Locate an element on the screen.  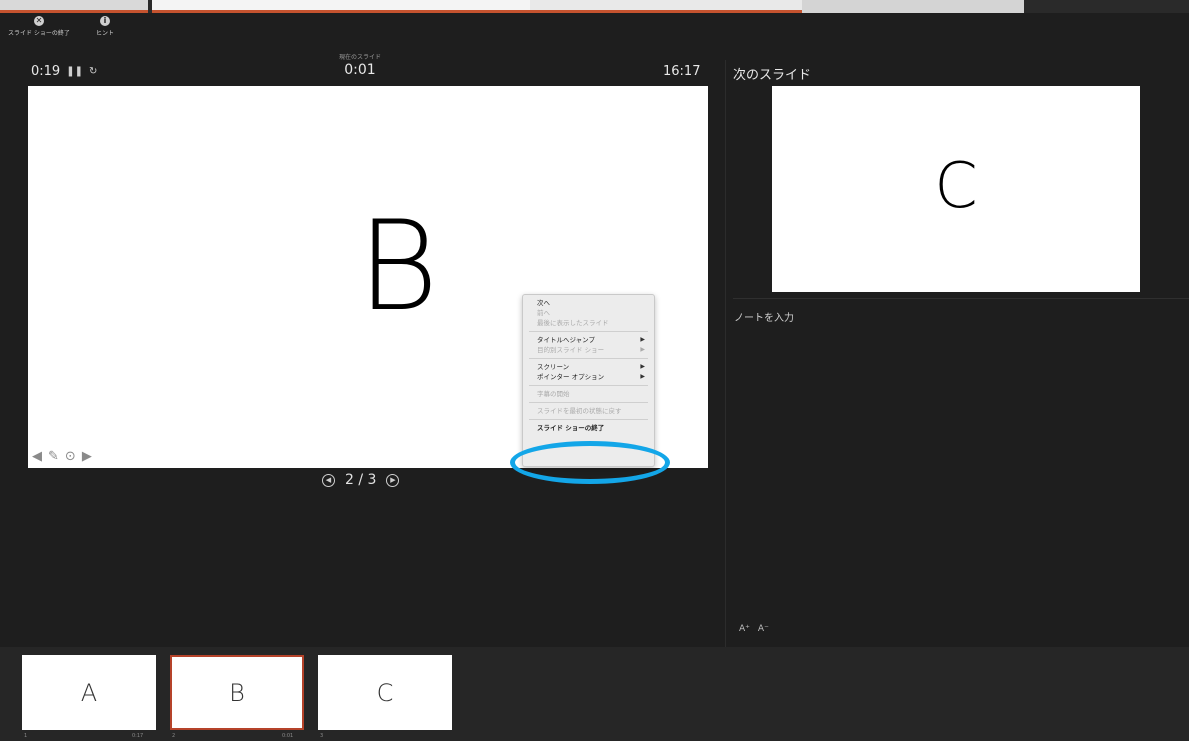
next-arrow-icon: ▶ is located at coordinates (87, 457).